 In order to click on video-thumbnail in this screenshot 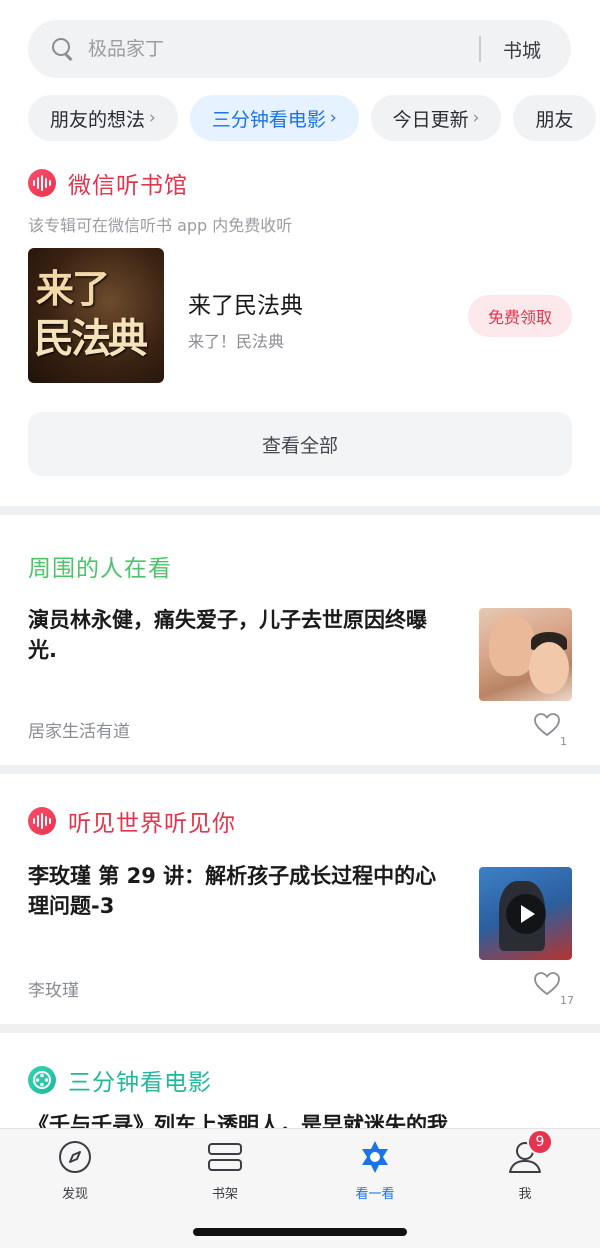, I will do `click(525, 913)`.